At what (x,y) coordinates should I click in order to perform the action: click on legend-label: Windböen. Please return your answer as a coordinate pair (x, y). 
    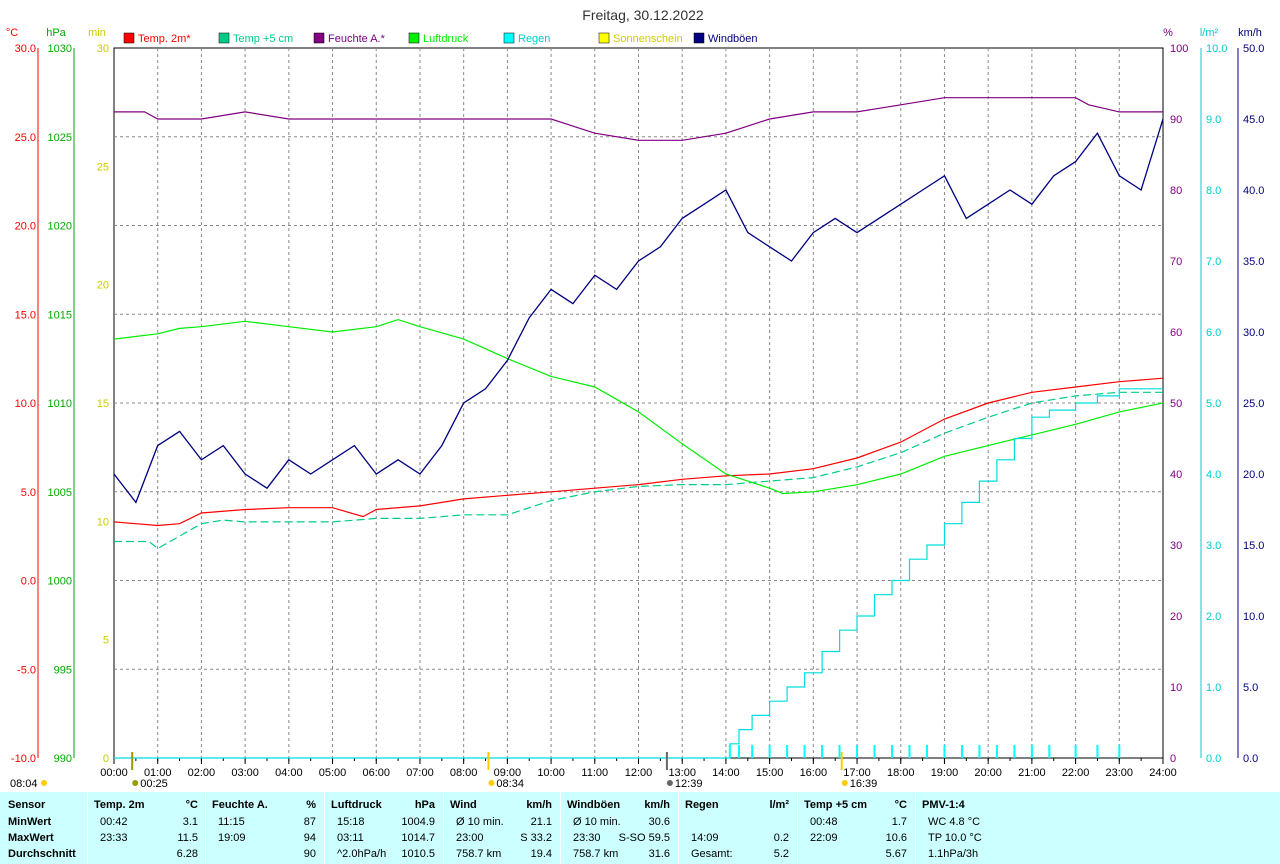
    Looking at the image, I should click on (733, 39).